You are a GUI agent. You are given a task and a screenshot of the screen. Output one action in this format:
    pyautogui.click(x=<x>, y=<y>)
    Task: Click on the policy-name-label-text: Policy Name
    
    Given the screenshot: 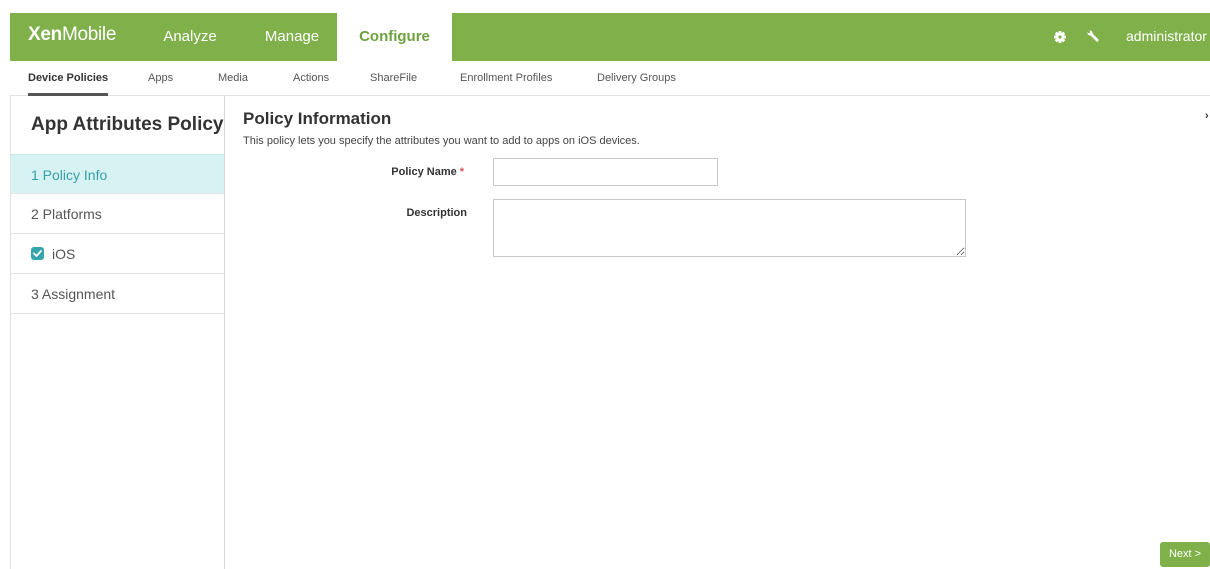 What is the action you would take?
    pyautogui.click(x=424, y=172)
    